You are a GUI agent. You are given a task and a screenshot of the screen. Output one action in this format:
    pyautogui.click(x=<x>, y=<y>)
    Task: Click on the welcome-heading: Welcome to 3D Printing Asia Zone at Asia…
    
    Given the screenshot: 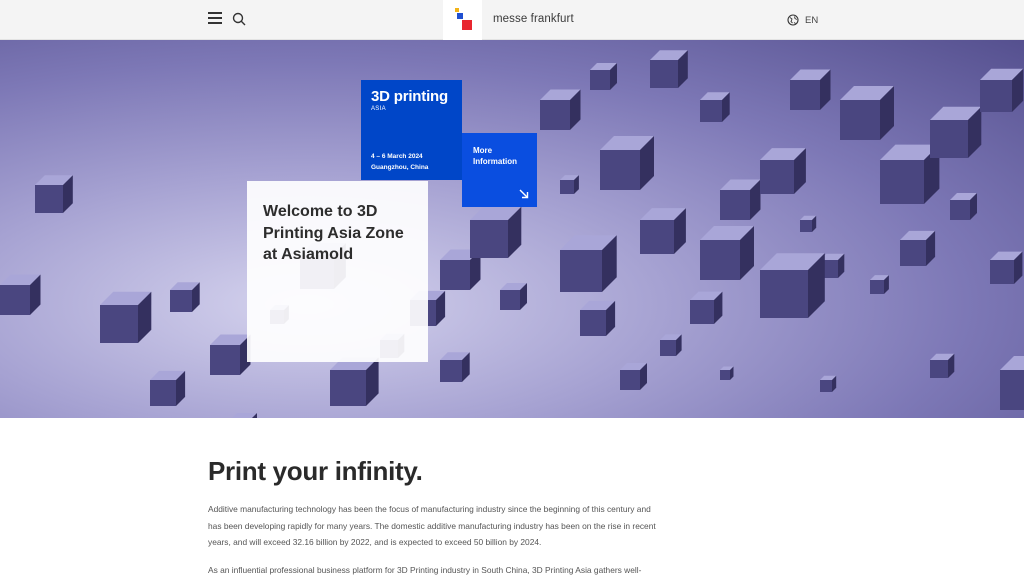 What is the action you would take?
    pyautogui.click(x=333, y=233)
    